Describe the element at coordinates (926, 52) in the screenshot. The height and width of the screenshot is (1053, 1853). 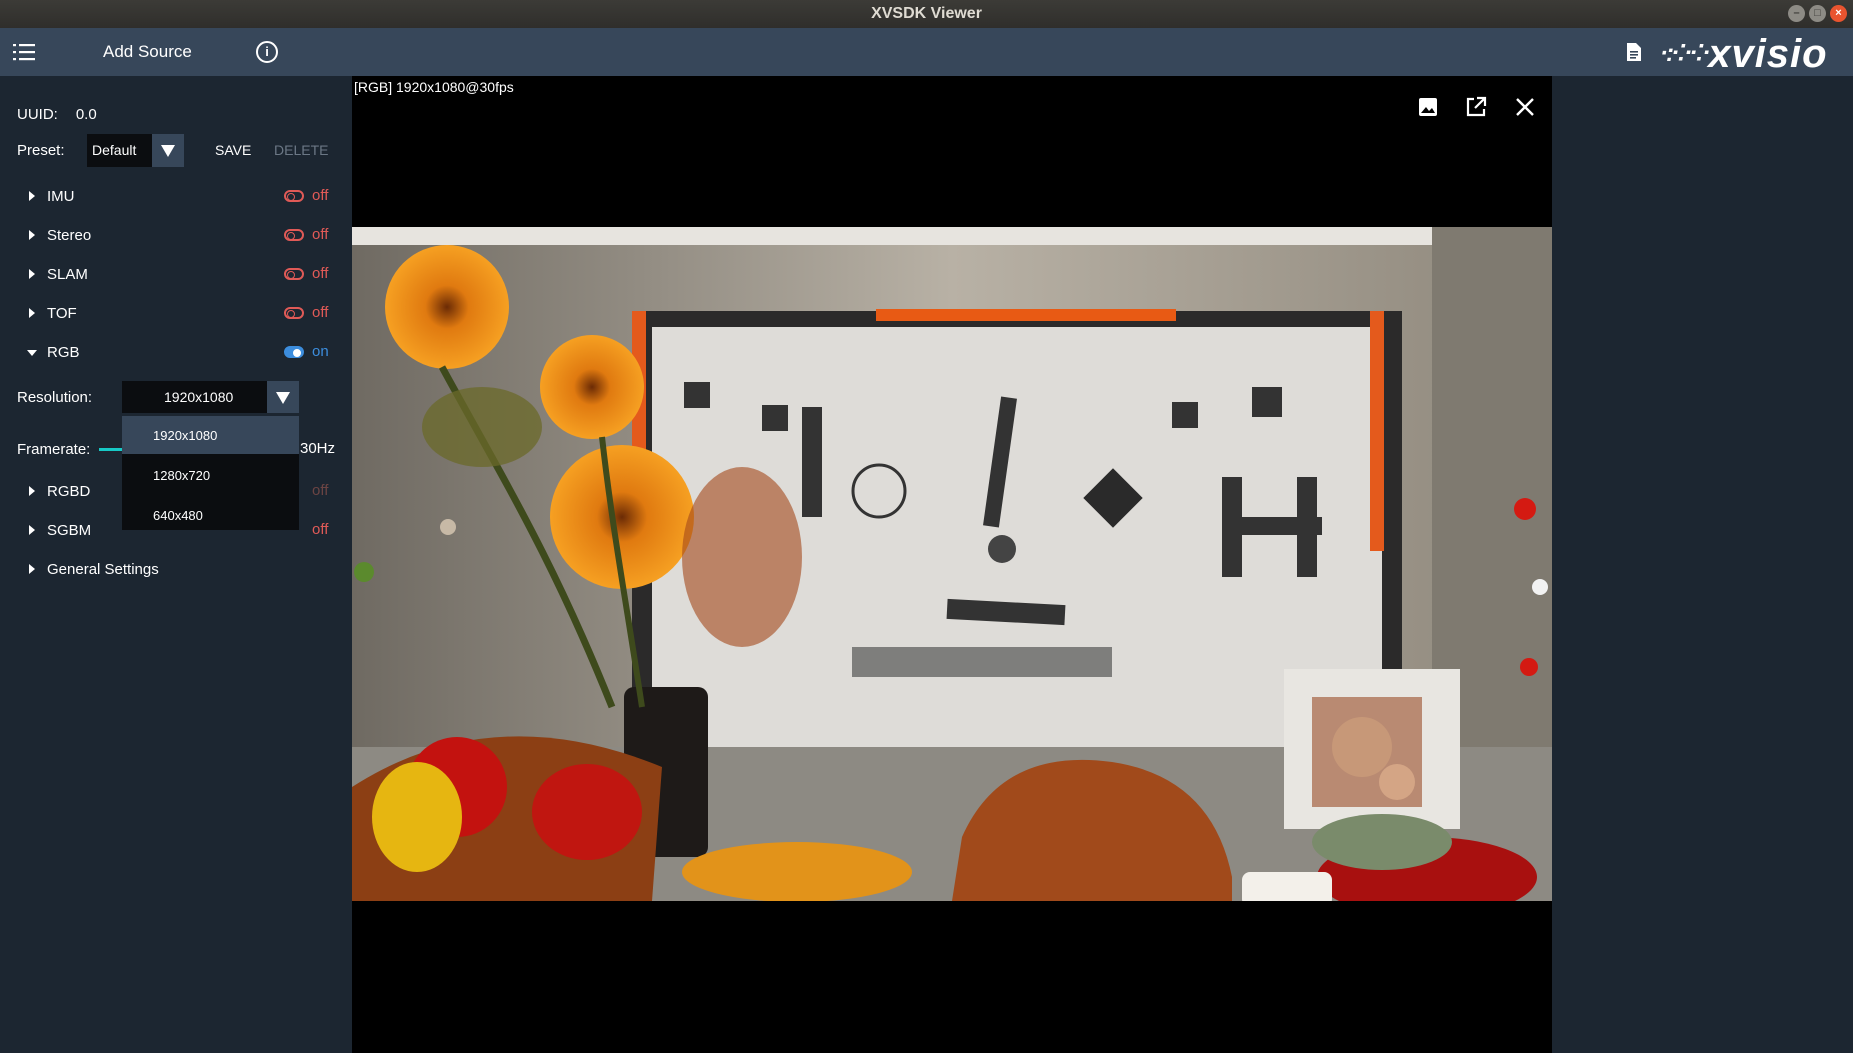
I see `toolbar: Add Source i ·:⁘⁘xvisio` at that location.